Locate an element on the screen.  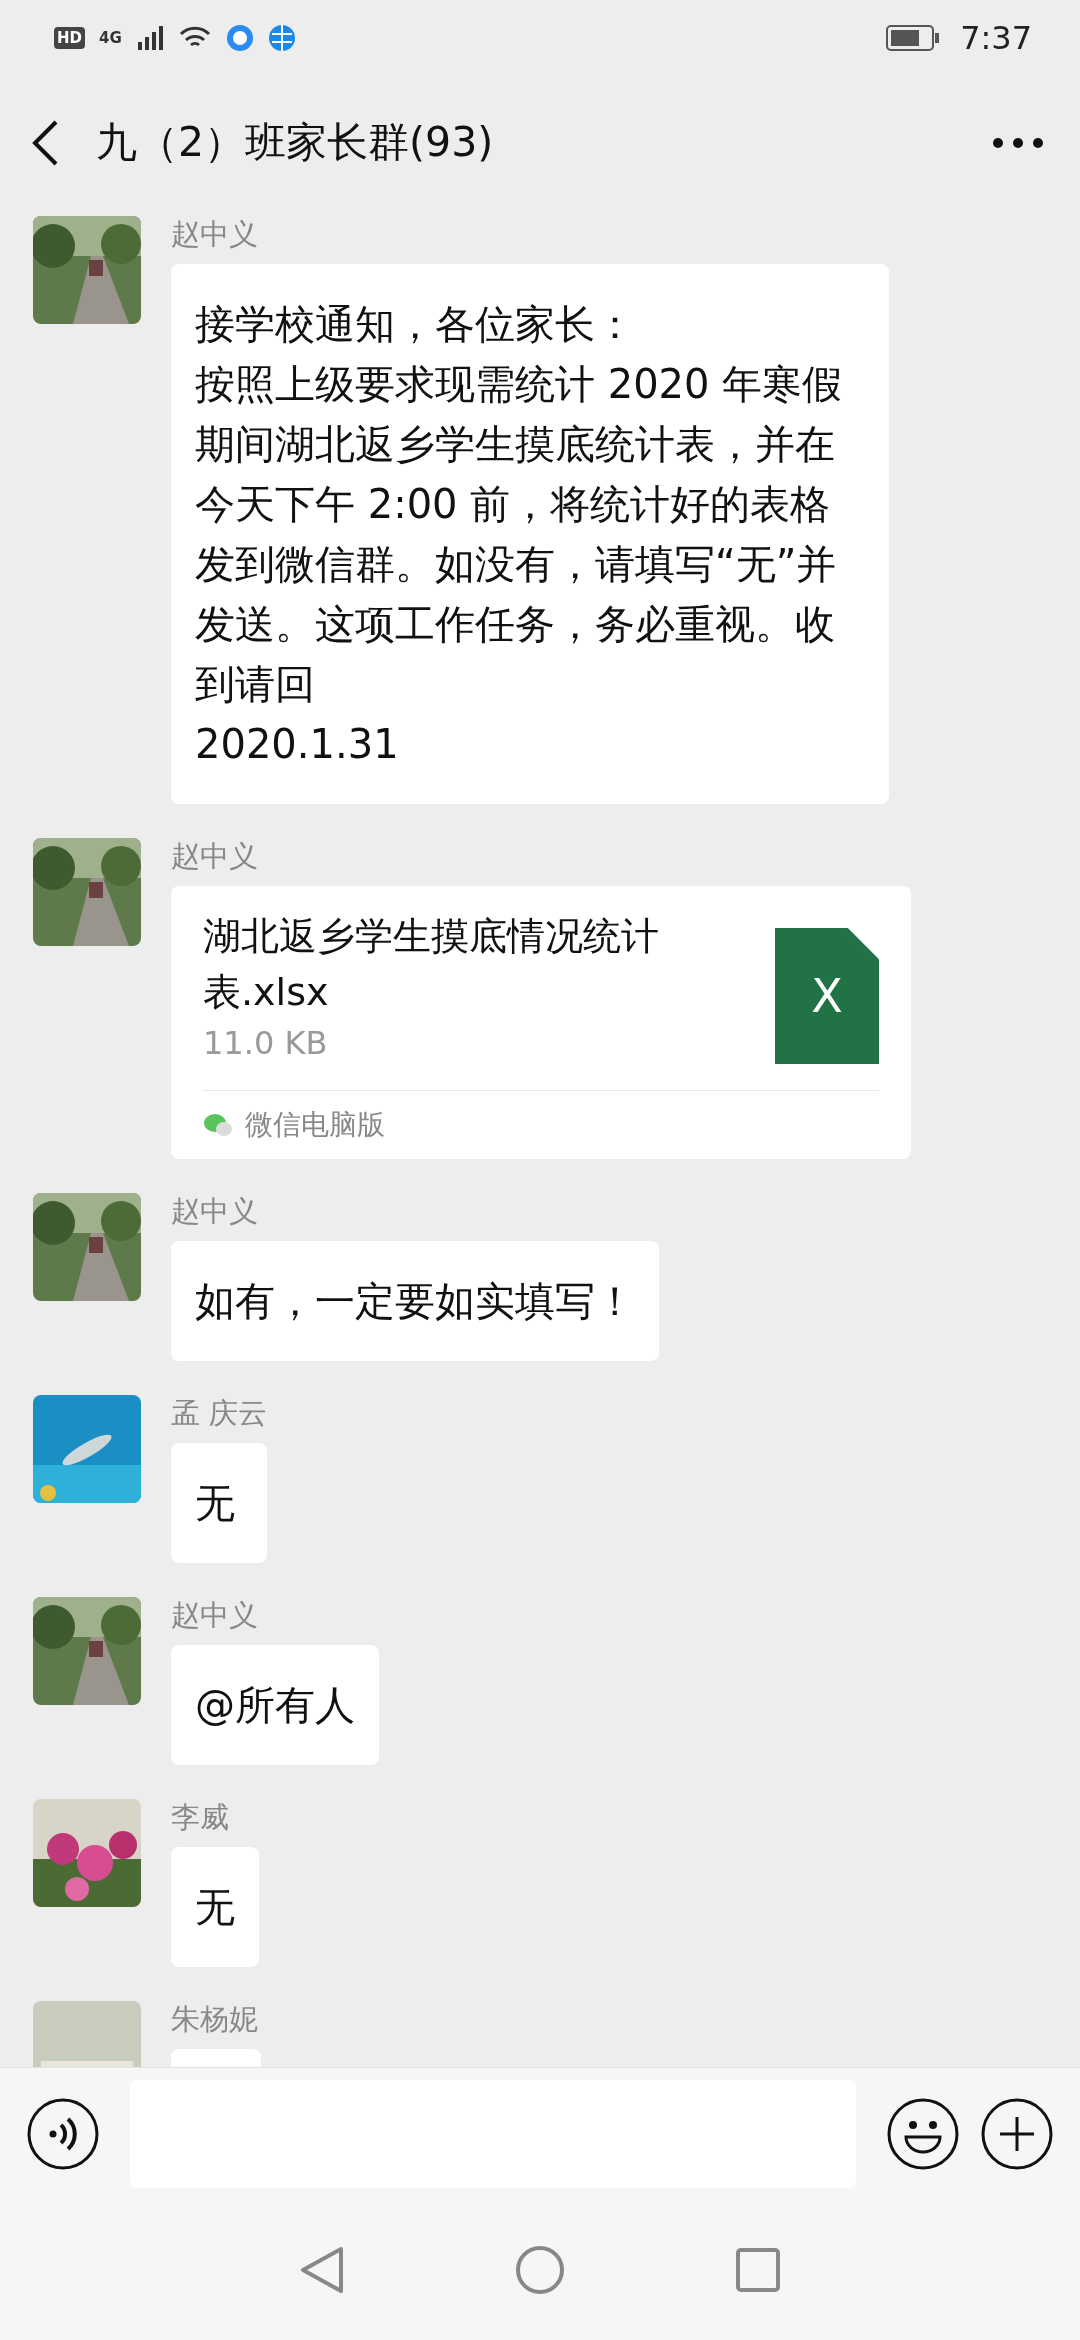
battery-icon is located at coordinates (913, 37).